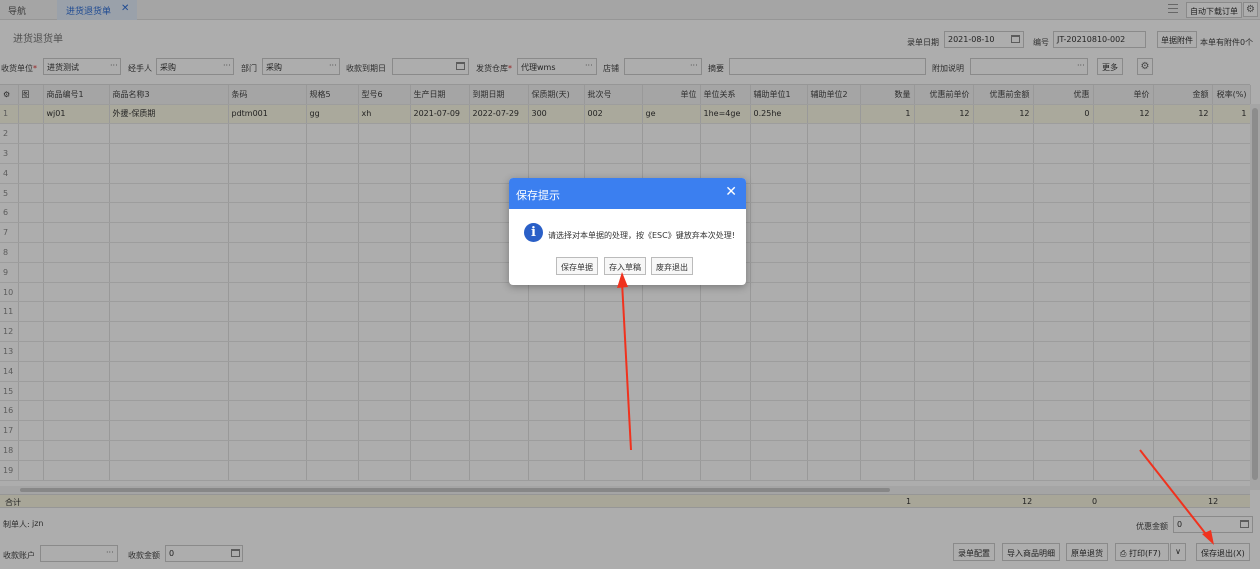 This screenshot has height=569, width=1260. What do you see at coordinates (1176, 497) in the screenshot?
I see `arrow-to-save-exit` at bounding box center [1176, 497].